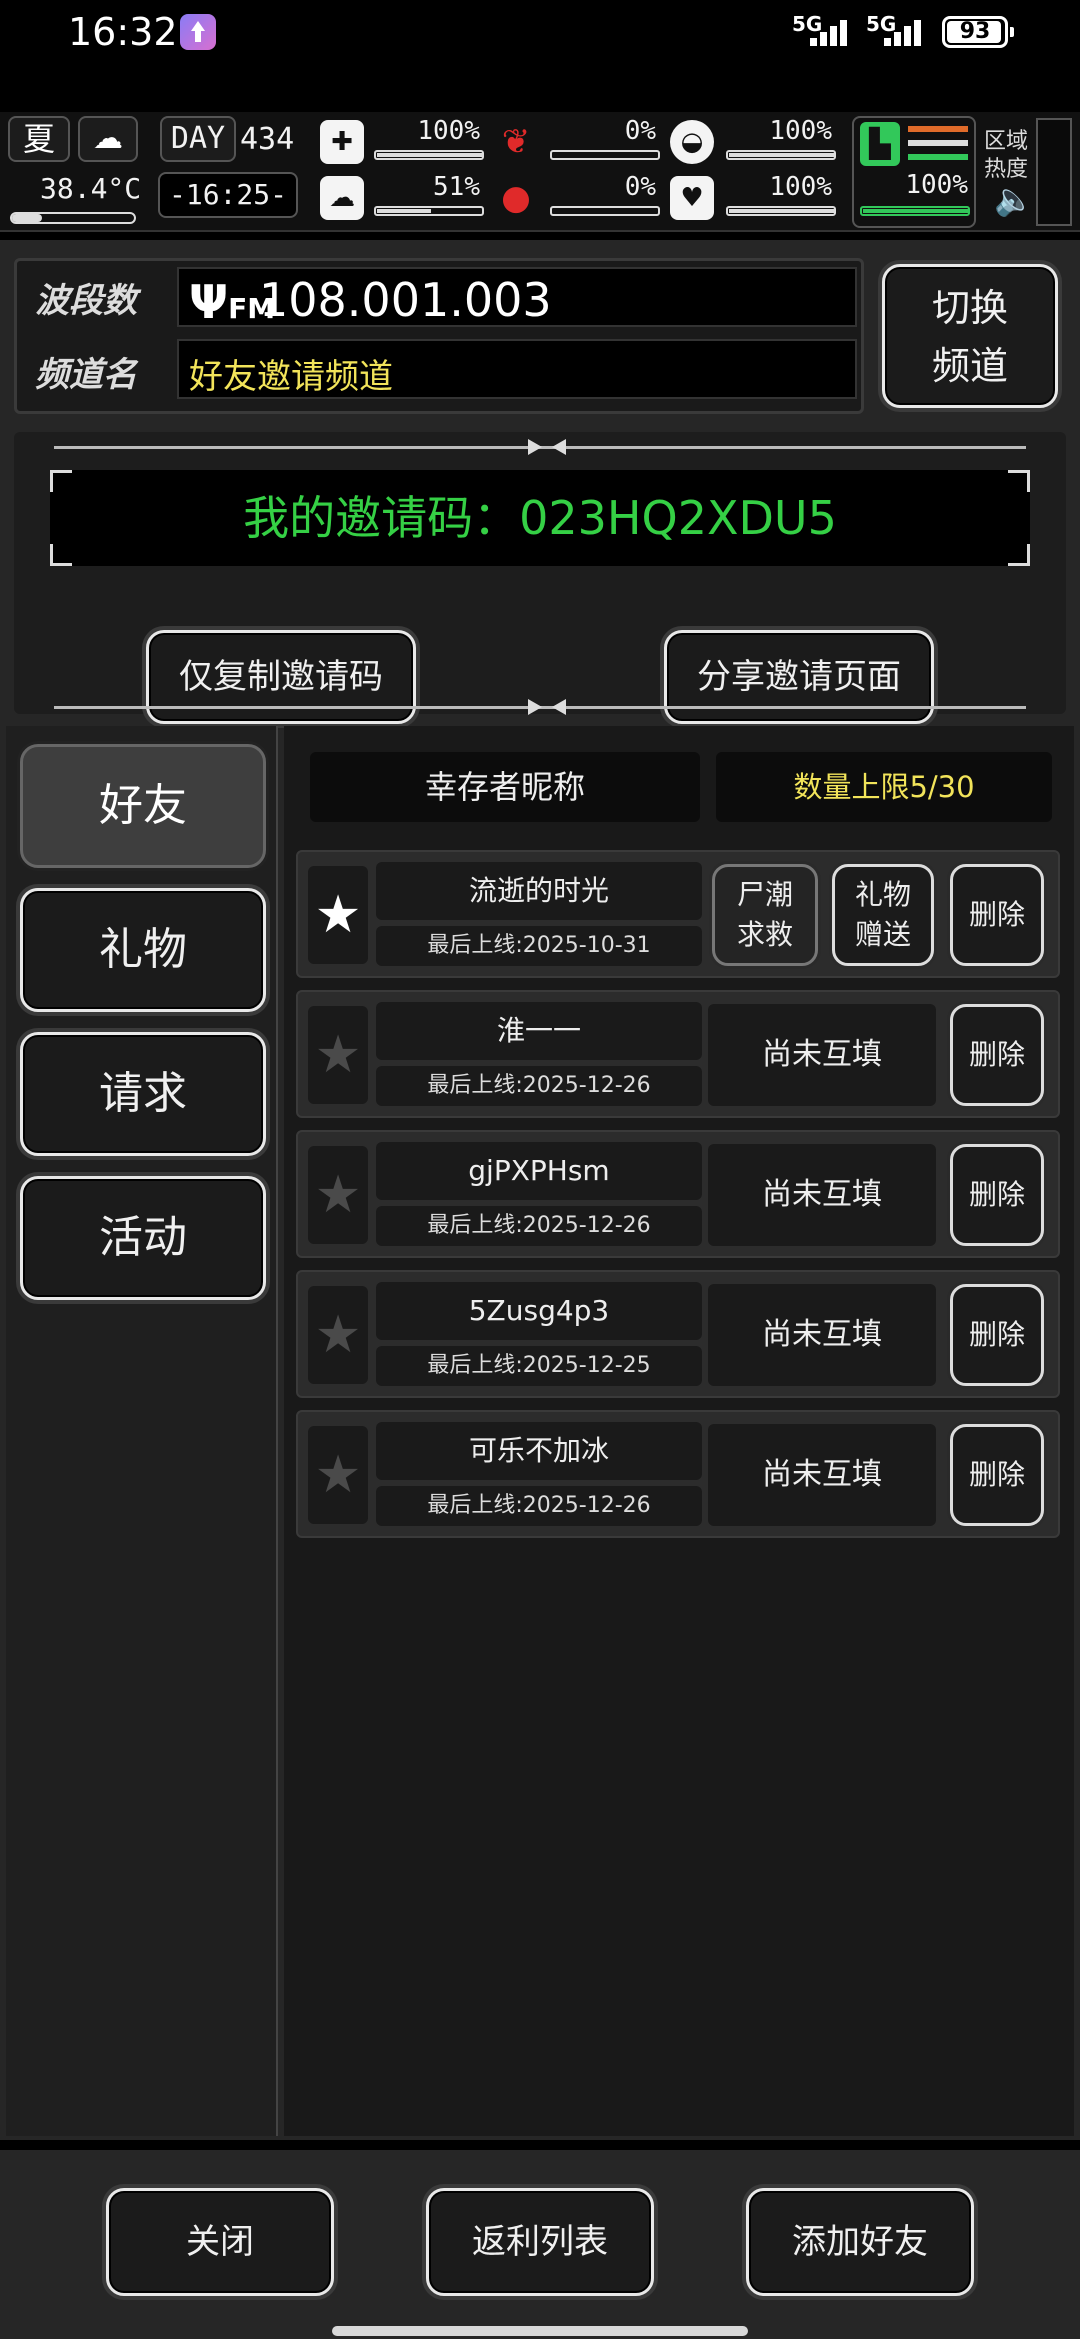 This screenshot has height=2339, width=1080. What do you see at coordinates (781, 155) in the screenshot?
I see `medicine-bar` at bounding box center [781, 155].